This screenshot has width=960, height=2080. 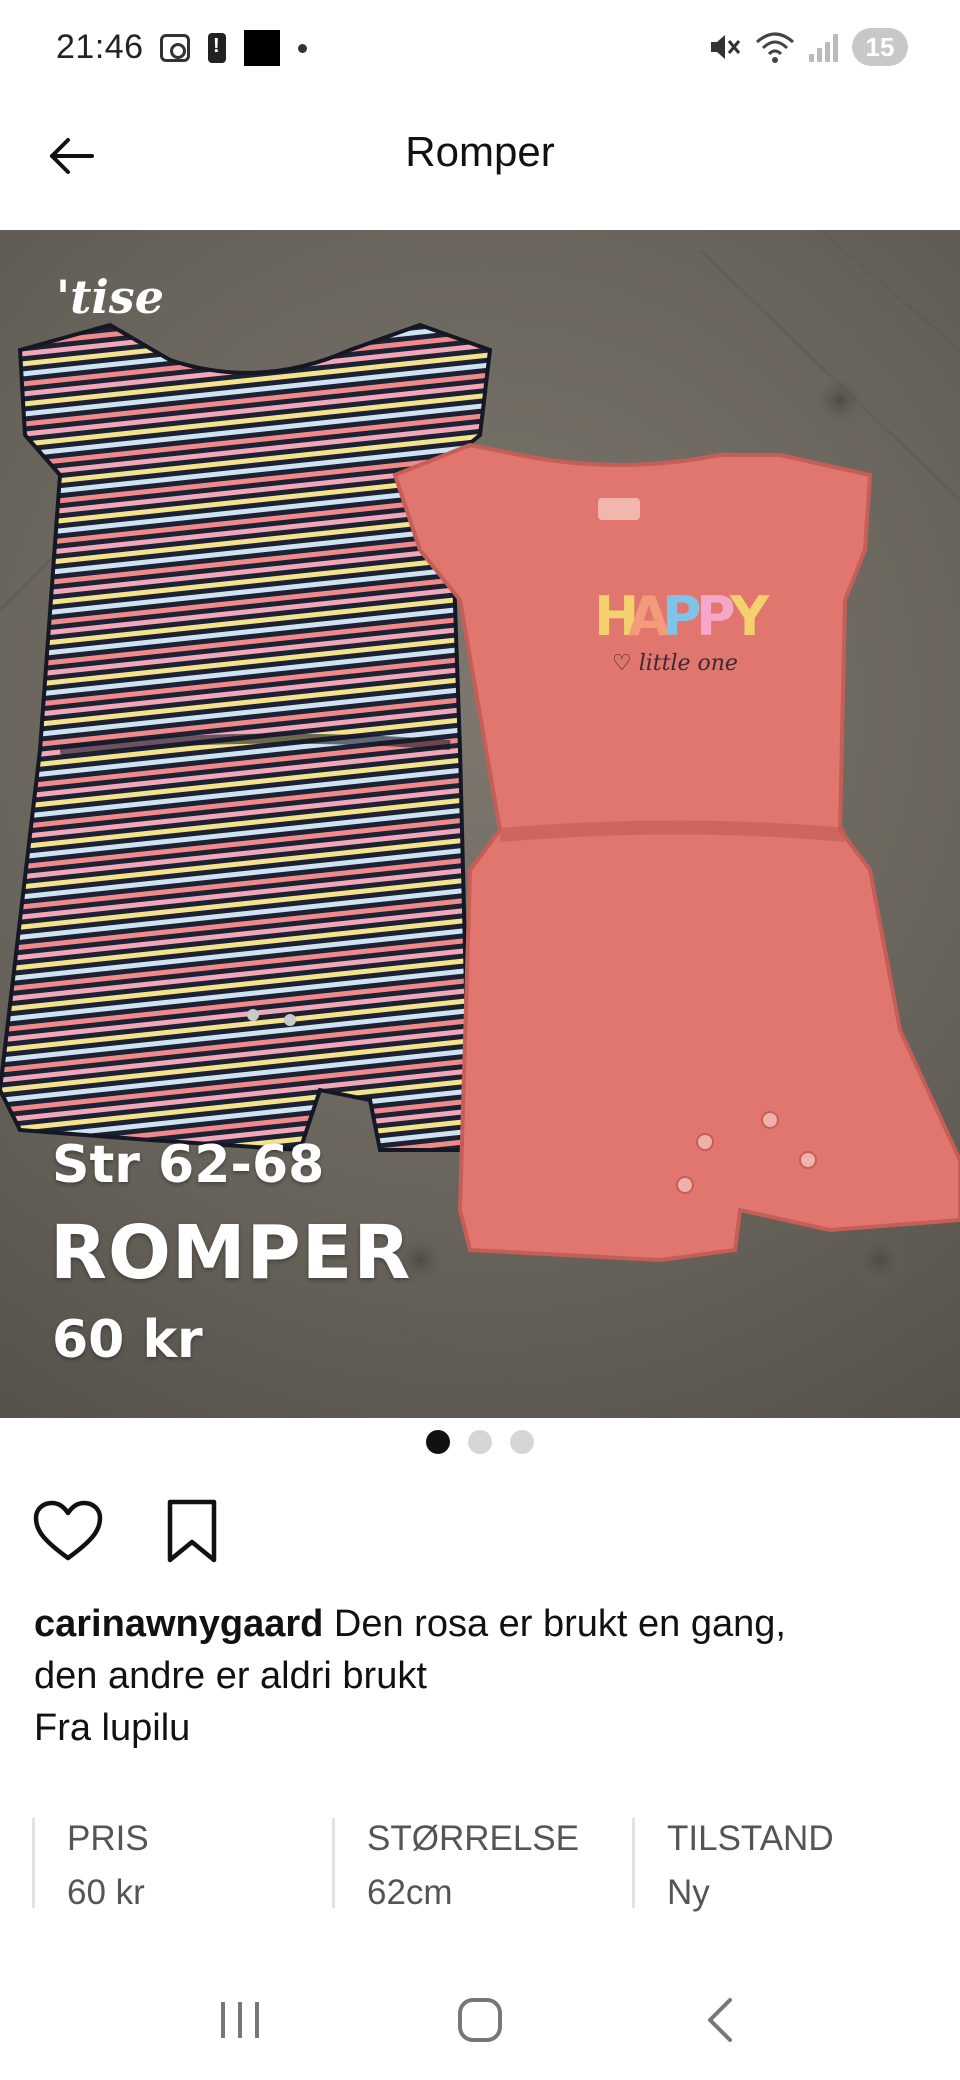 What do you see at coordinates (110, 297) in the screenshot?
I see `tise-watermark: 'tise` at bounding box center [110, 297].